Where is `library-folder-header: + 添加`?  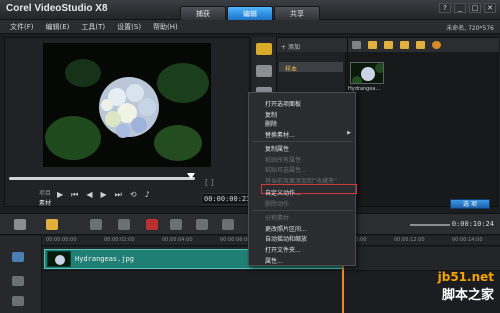
library-folder-header: + 添加 is located at coordinates (312, 45).